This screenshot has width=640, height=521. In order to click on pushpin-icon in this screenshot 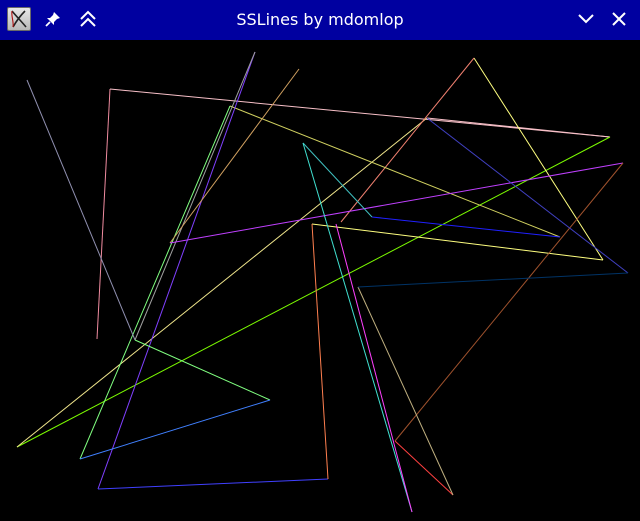, I will do `click(52, 19)`.